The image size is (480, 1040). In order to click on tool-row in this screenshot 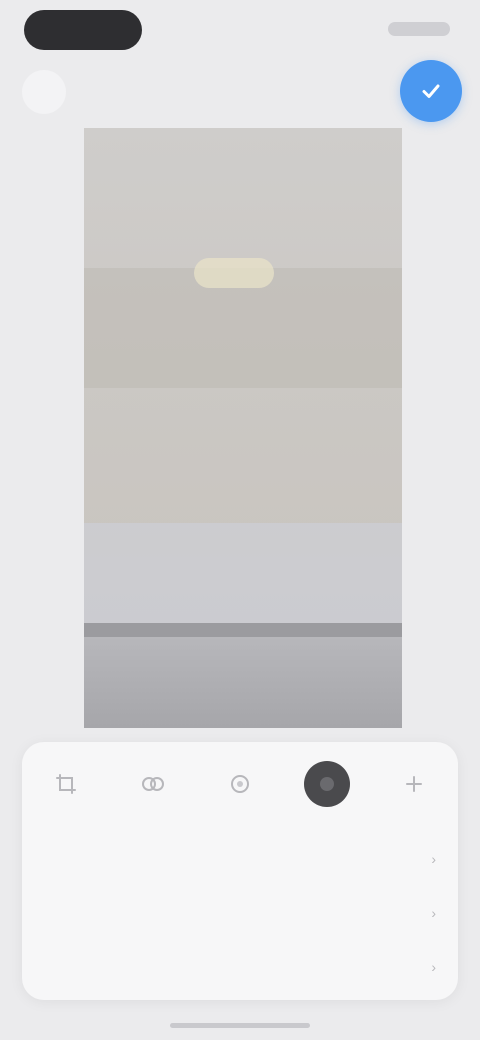, I will do `click(240, 784)`.